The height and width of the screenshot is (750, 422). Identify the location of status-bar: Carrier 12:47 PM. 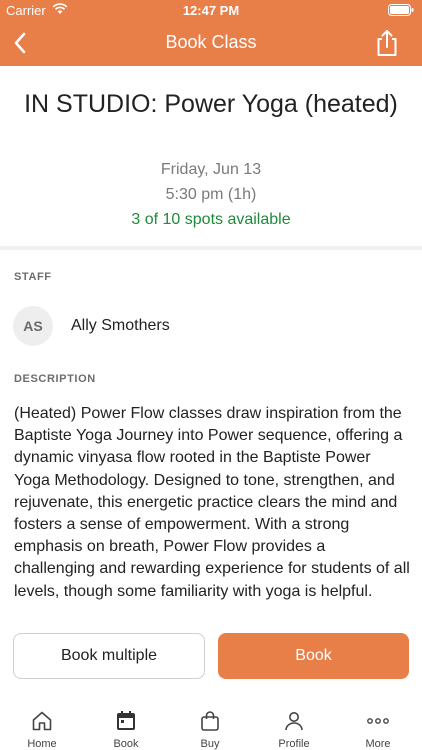
(211, 10).